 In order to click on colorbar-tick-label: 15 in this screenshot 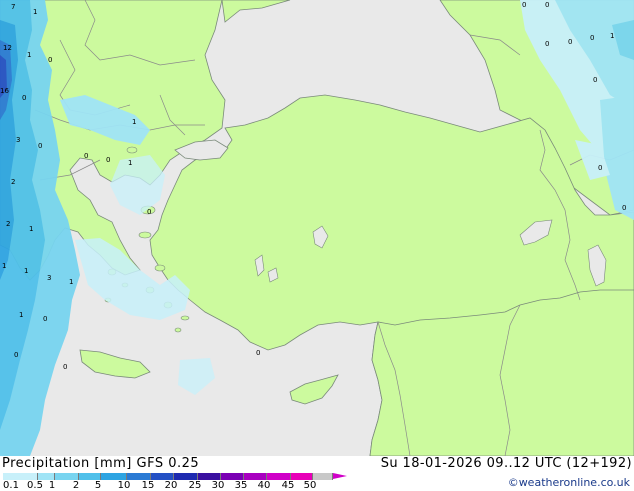, I will do `click(148, 485)`.